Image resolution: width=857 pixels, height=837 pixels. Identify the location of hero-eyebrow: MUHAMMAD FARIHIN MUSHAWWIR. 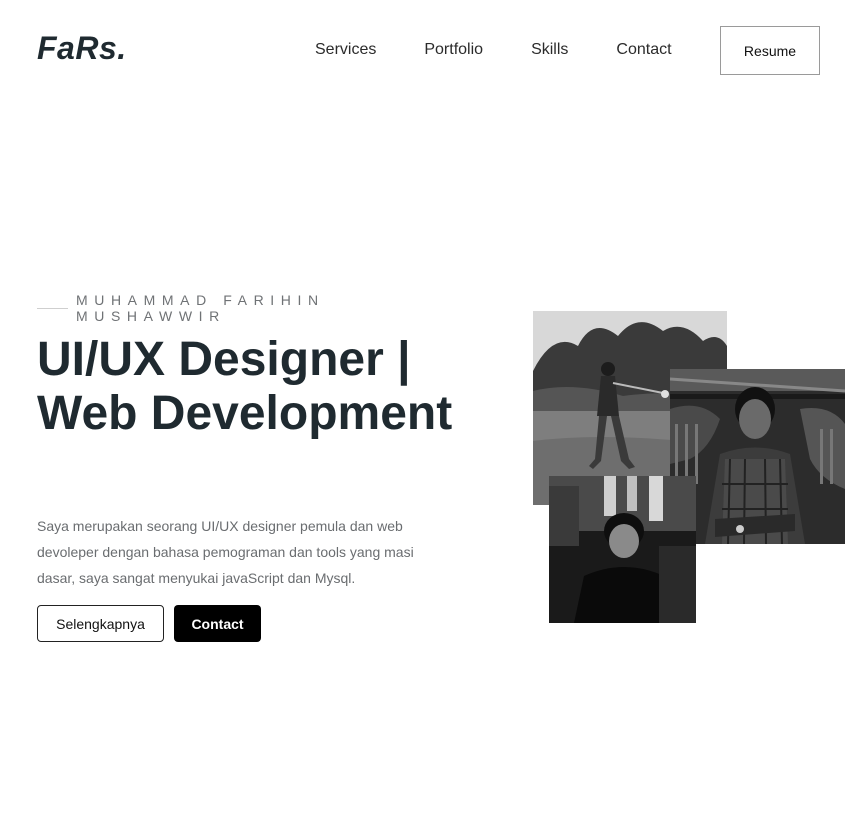
(200, 308).